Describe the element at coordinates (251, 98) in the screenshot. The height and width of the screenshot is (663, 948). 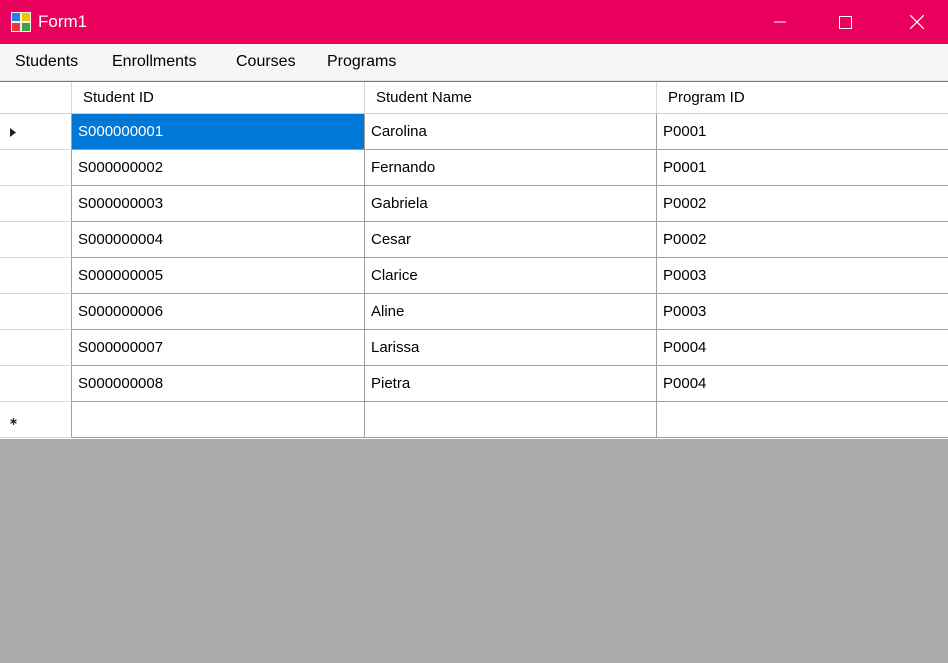
I see `column-header-student-id: Student ID` at that location.